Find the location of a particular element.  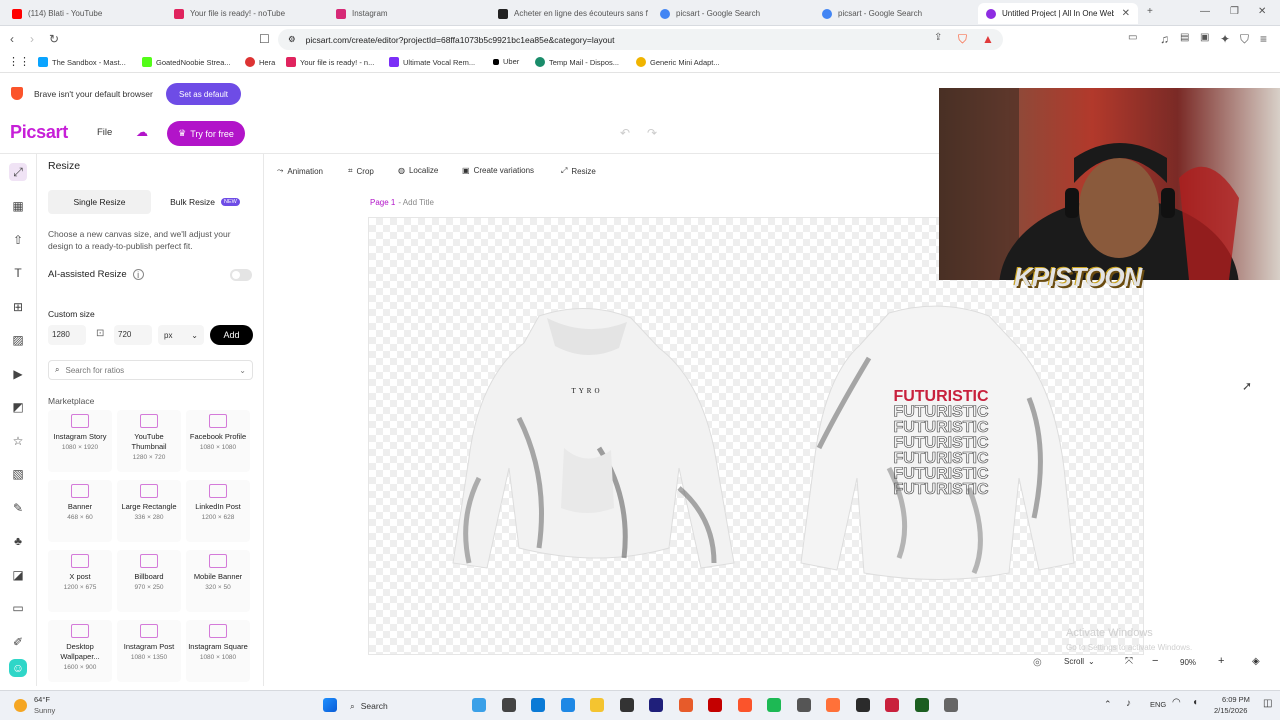

bookmark-icon: ☐ is located at coordinates (264, 39).